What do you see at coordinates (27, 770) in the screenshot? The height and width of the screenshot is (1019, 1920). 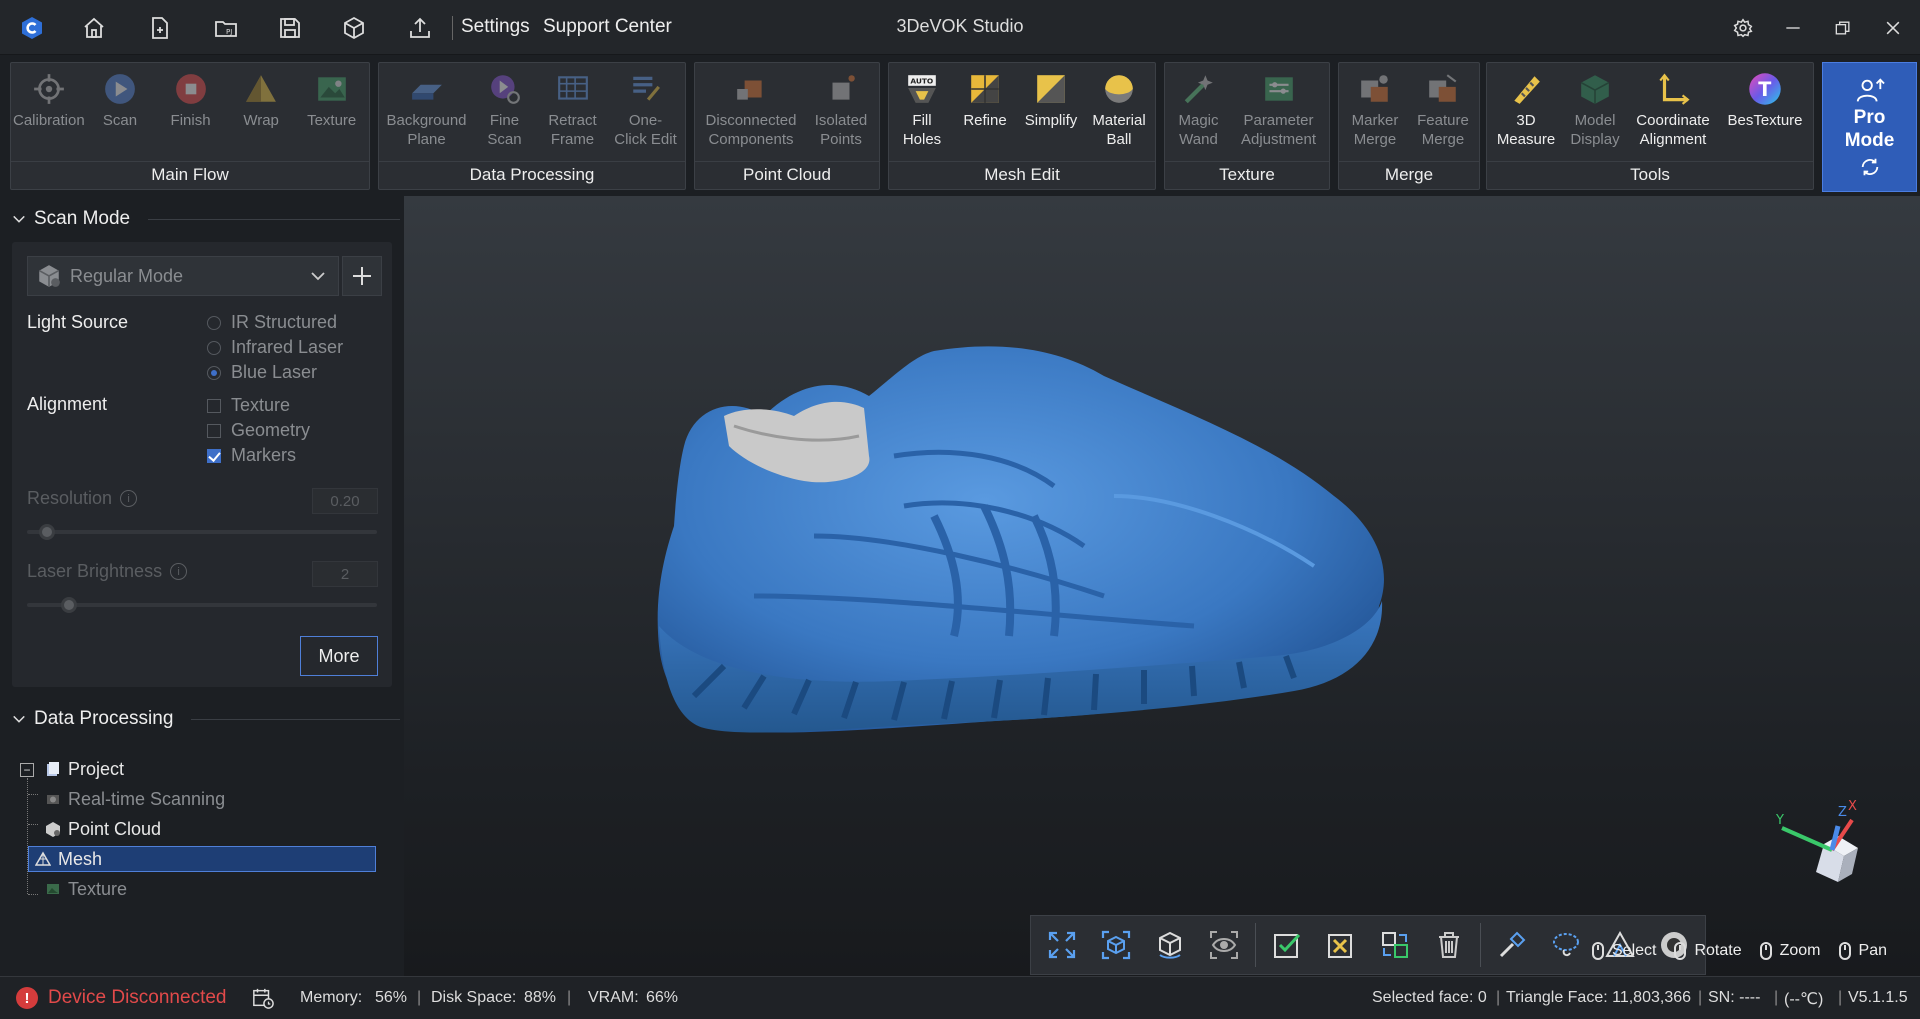 I see `collapse-icon: −` at bounding box center [27, 770].